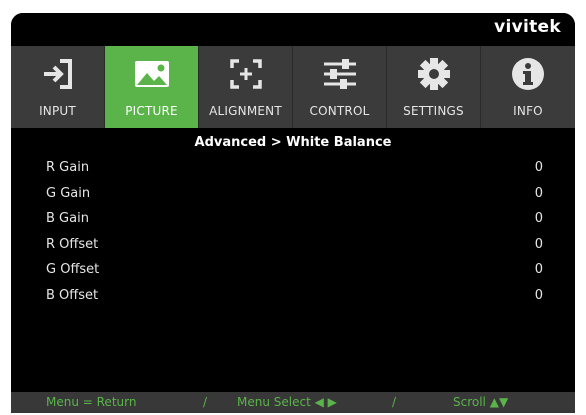 This screenshot has width=586, height=415. What do you see at coordinates (527, 27) in the screenshot?
I see `brand-logo: vivitek` at bounding box center [527, 27].